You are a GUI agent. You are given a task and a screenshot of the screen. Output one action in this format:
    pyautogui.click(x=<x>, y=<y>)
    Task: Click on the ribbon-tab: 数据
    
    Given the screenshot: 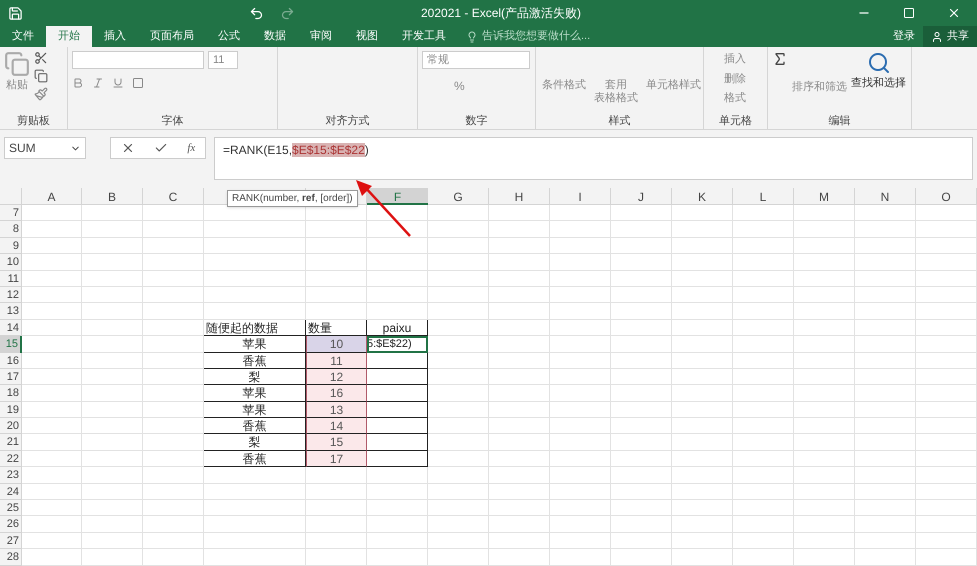 What is the action you would take?
    pyautogui.click(x=275, y=36)
    